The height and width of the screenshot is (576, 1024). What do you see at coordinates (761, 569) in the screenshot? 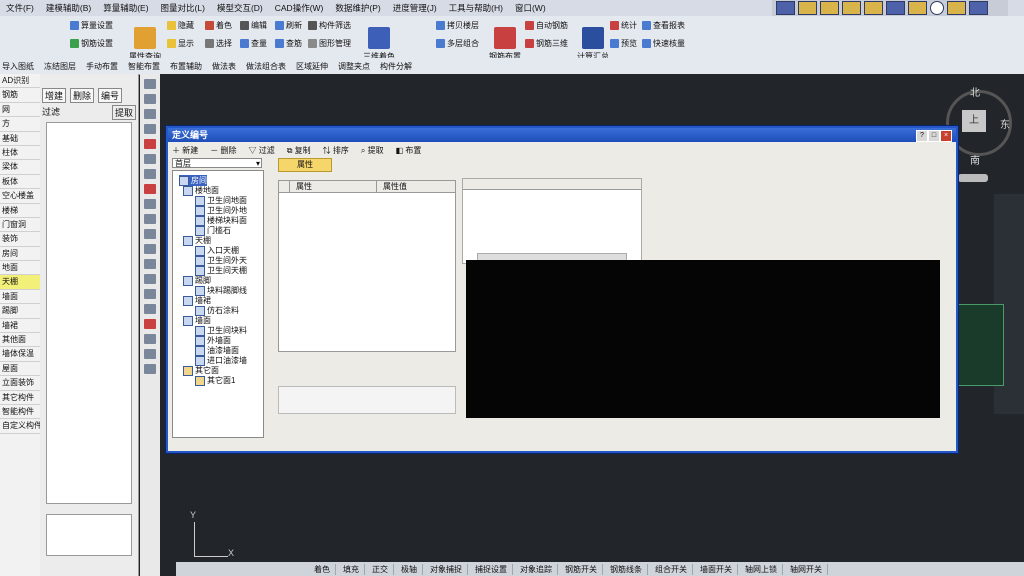
I see `toggle-grid-lock: 轴网上锁` at bounding box center [761, 569].